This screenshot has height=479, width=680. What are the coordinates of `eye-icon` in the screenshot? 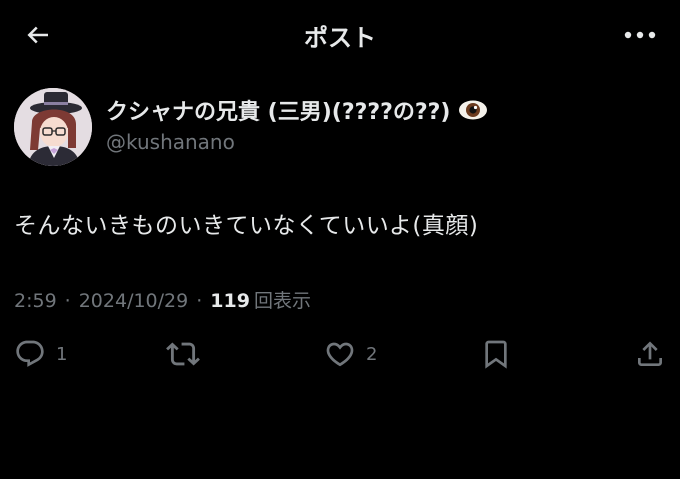 It's located at (473, 110).